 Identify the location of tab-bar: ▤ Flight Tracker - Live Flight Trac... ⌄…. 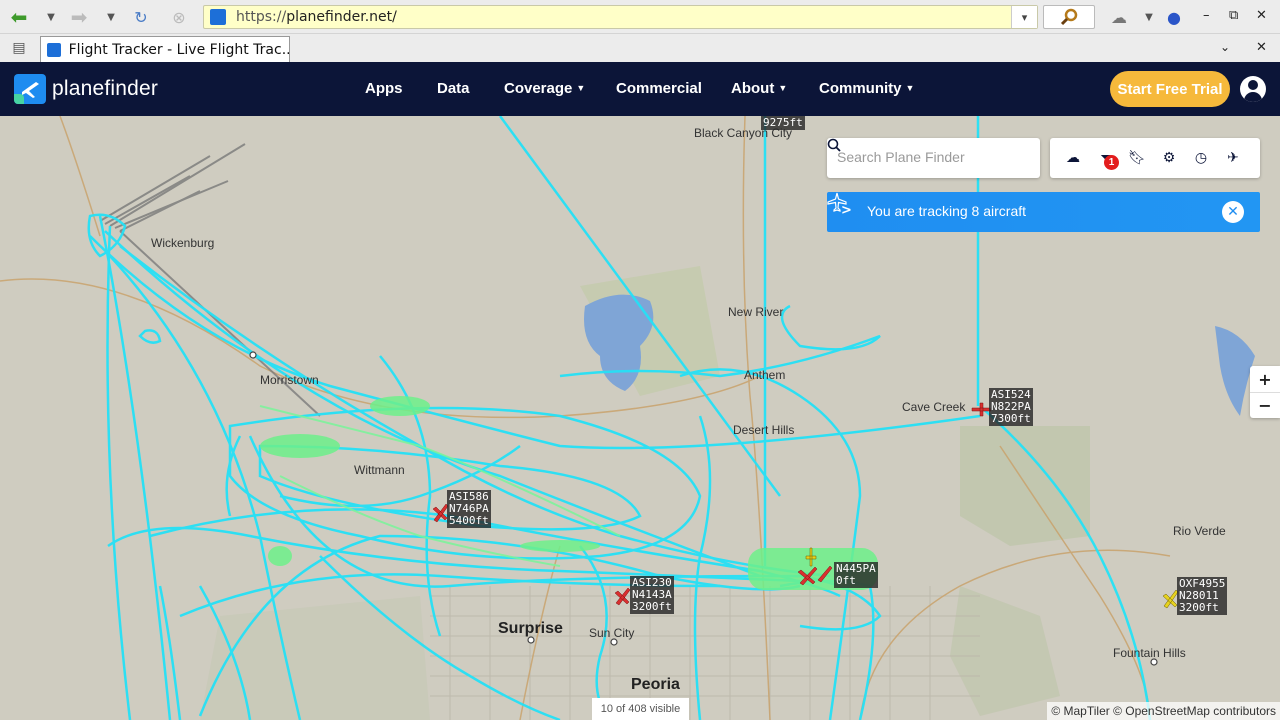
(640, 48).